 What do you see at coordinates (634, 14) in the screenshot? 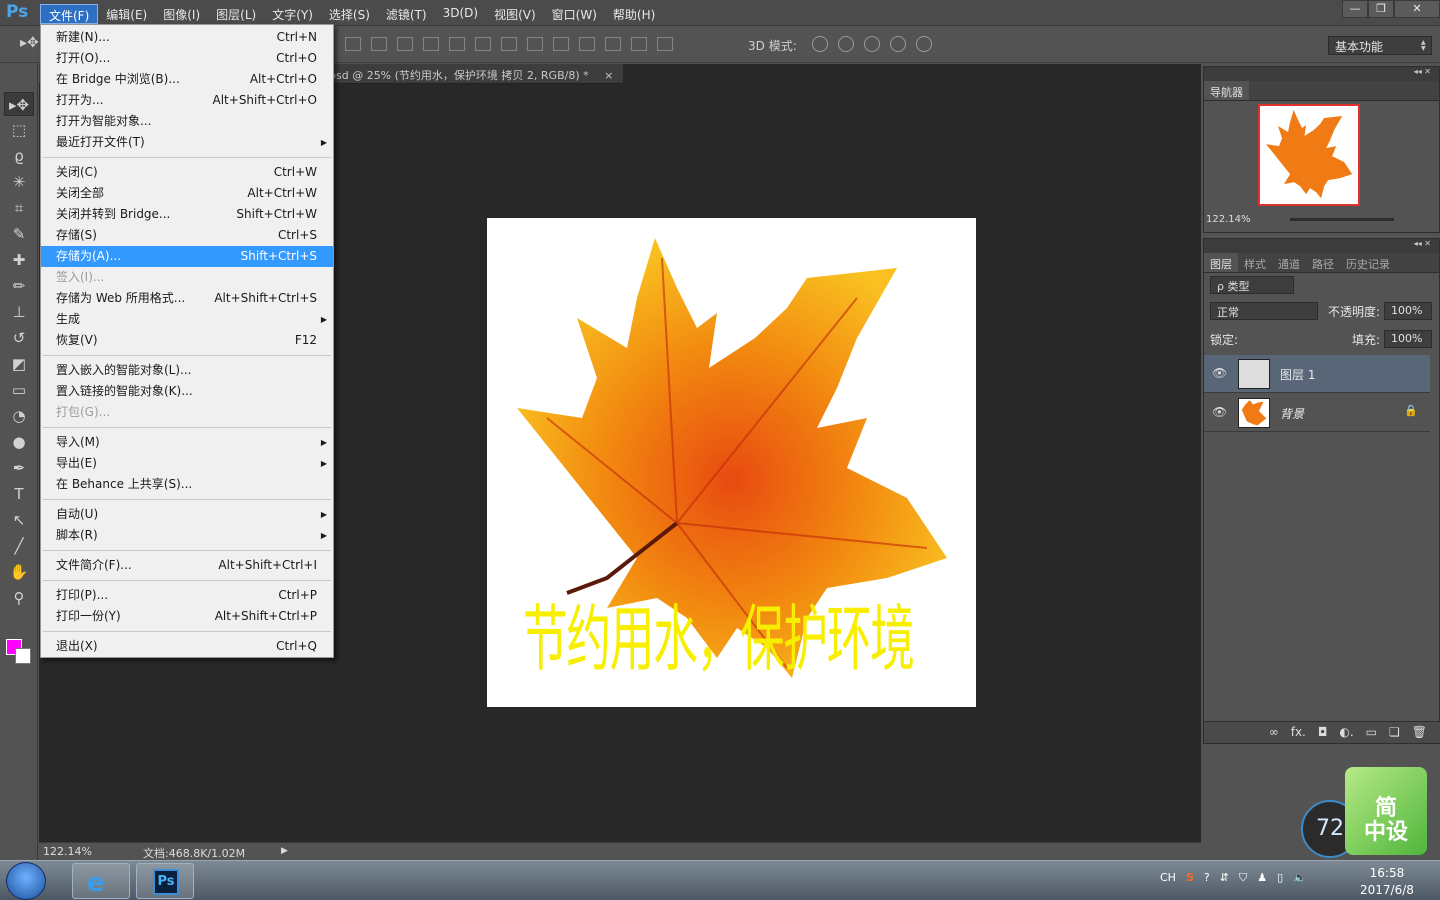
I see `menu-help: 帮助(H)` at bounding box center [634, 14].